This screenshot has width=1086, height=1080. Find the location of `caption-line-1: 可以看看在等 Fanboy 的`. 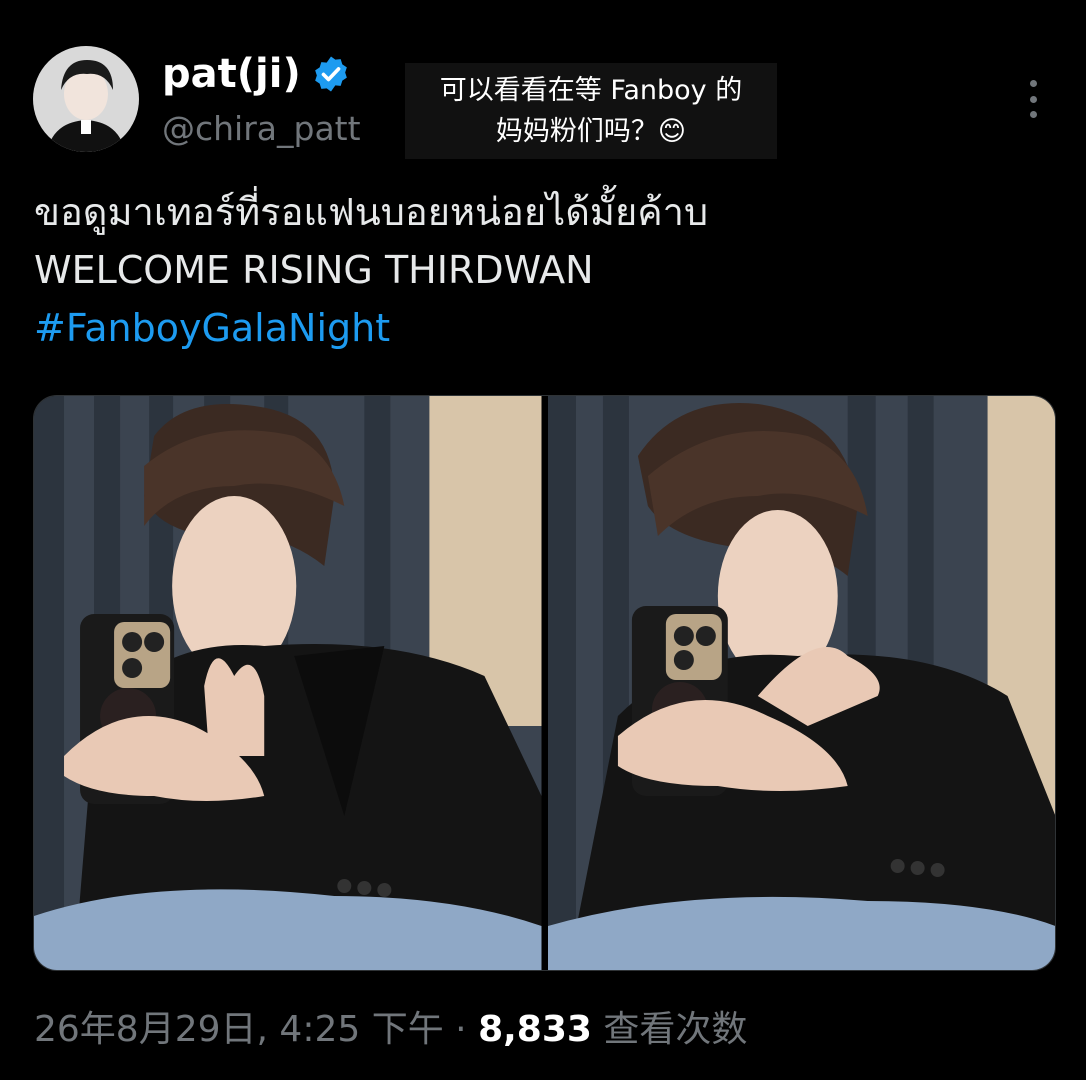

caption-line-1: 可以看看在等 Fanboy 的 is located at coordinates (591, 90).